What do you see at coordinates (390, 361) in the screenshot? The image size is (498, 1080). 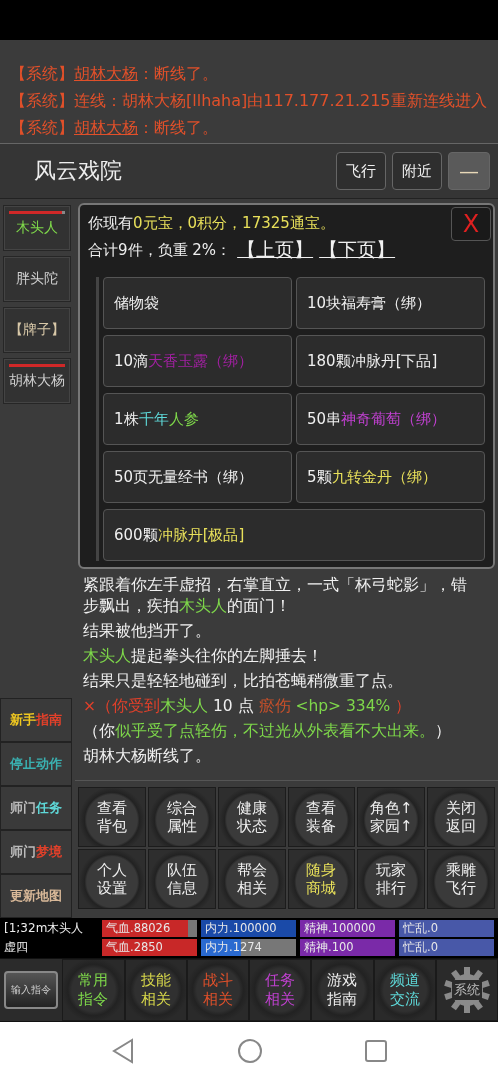 I see `inventory-item: 180颗冲脉丹[下品]` at bounding box center [390, 361].